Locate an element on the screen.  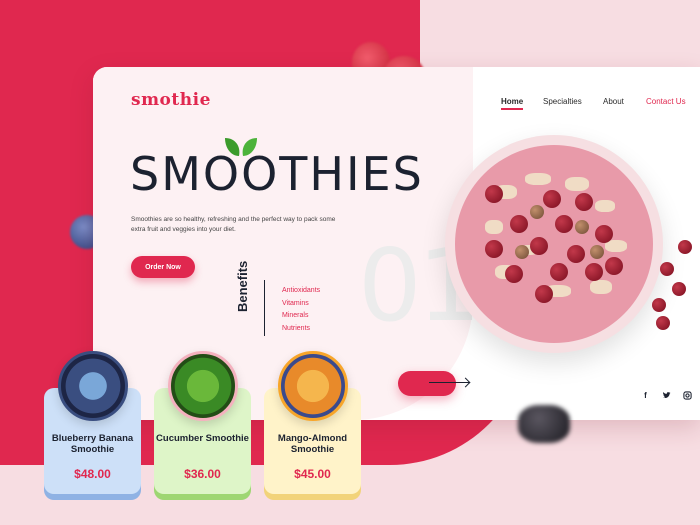
benefit-item: Nutrients is located at coordinates (296, 328).